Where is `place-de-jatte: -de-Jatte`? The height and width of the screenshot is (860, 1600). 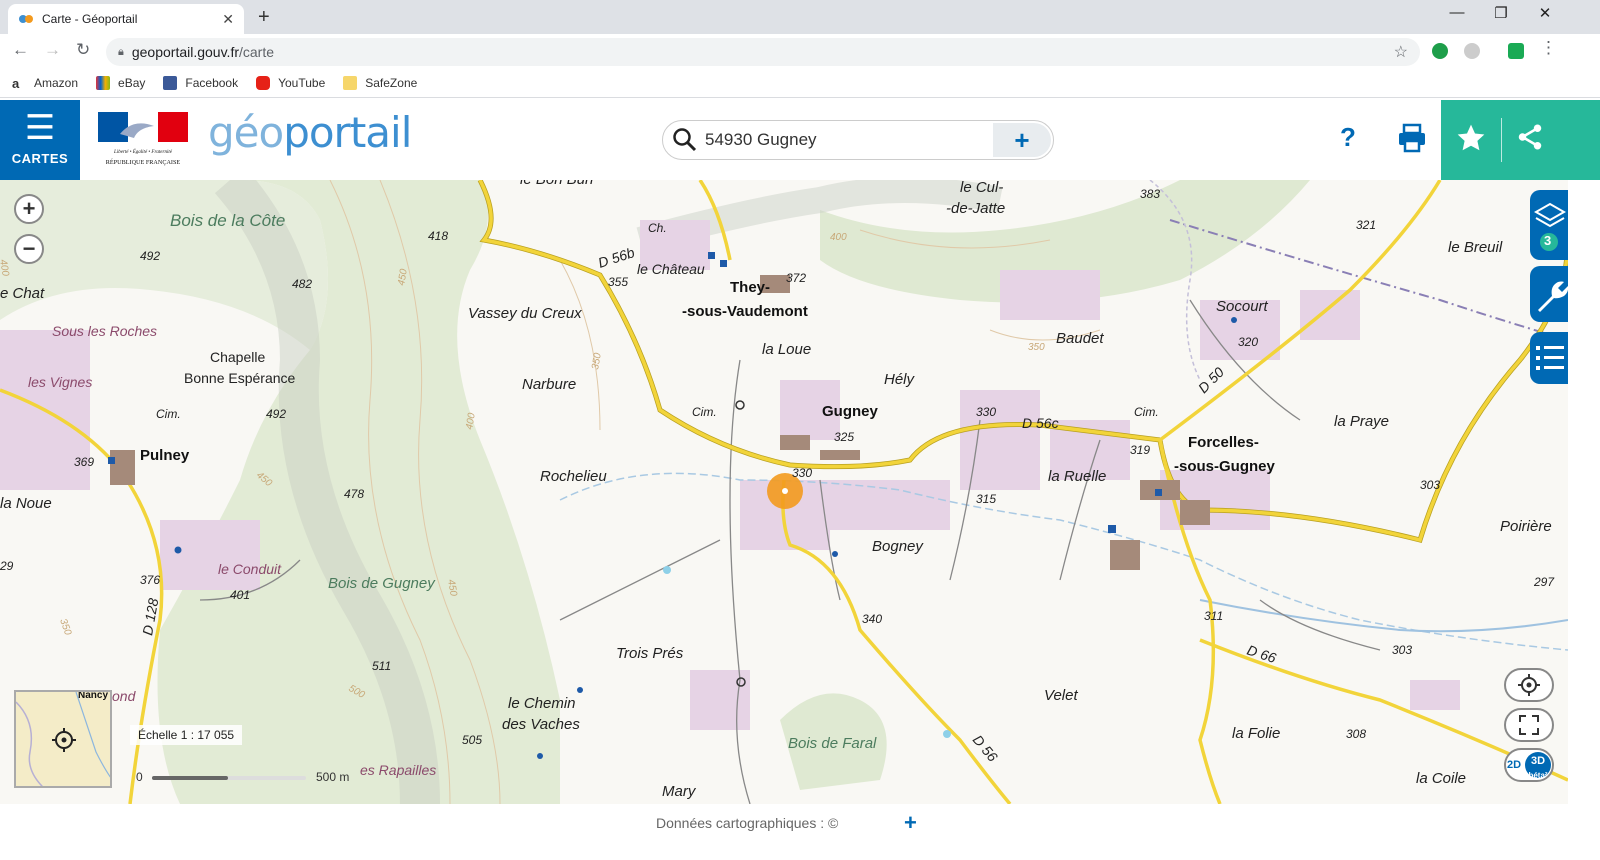 place-de-jatte: -de-Jatte is located at coordinates (975, 208).